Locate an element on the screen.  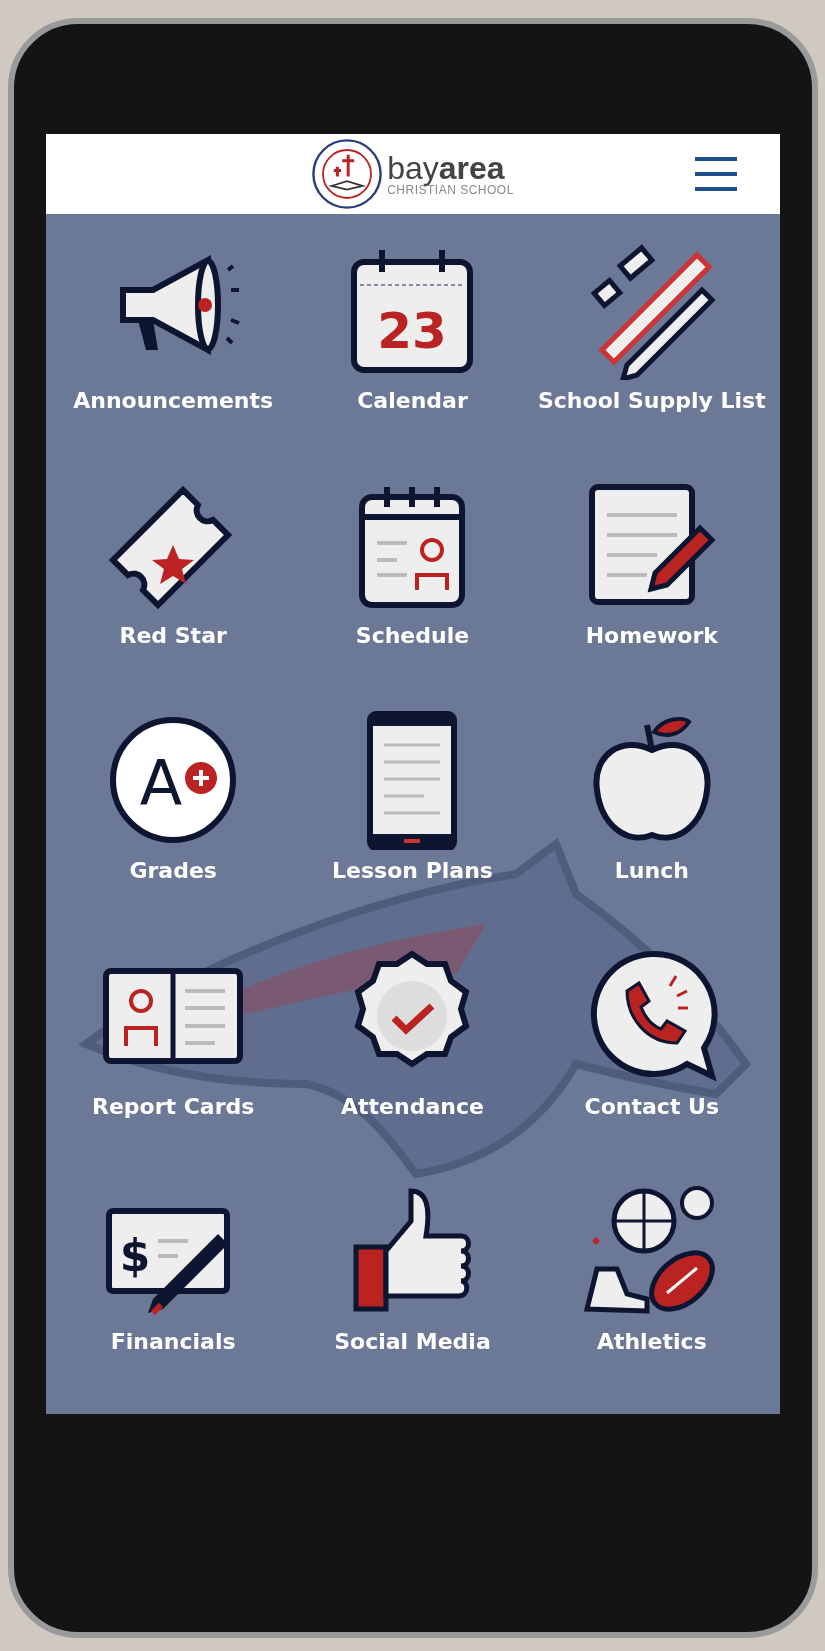
menu-tile: Lesson Plans is located at coordinates (412, 822).